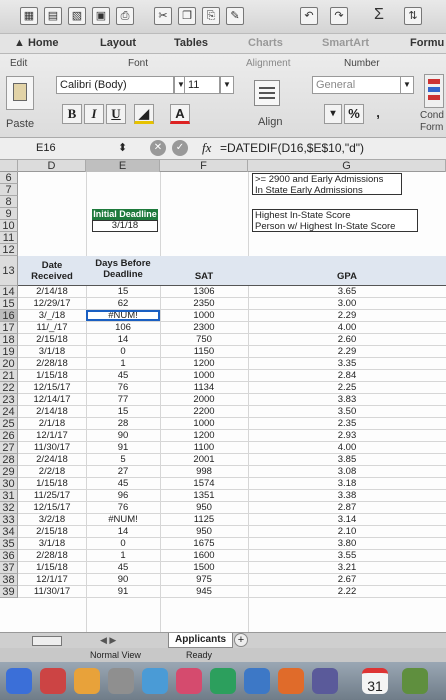 This screenshot has height=700, width=446. I want to click on cell-gpa: 2.35, so click(347, 423).